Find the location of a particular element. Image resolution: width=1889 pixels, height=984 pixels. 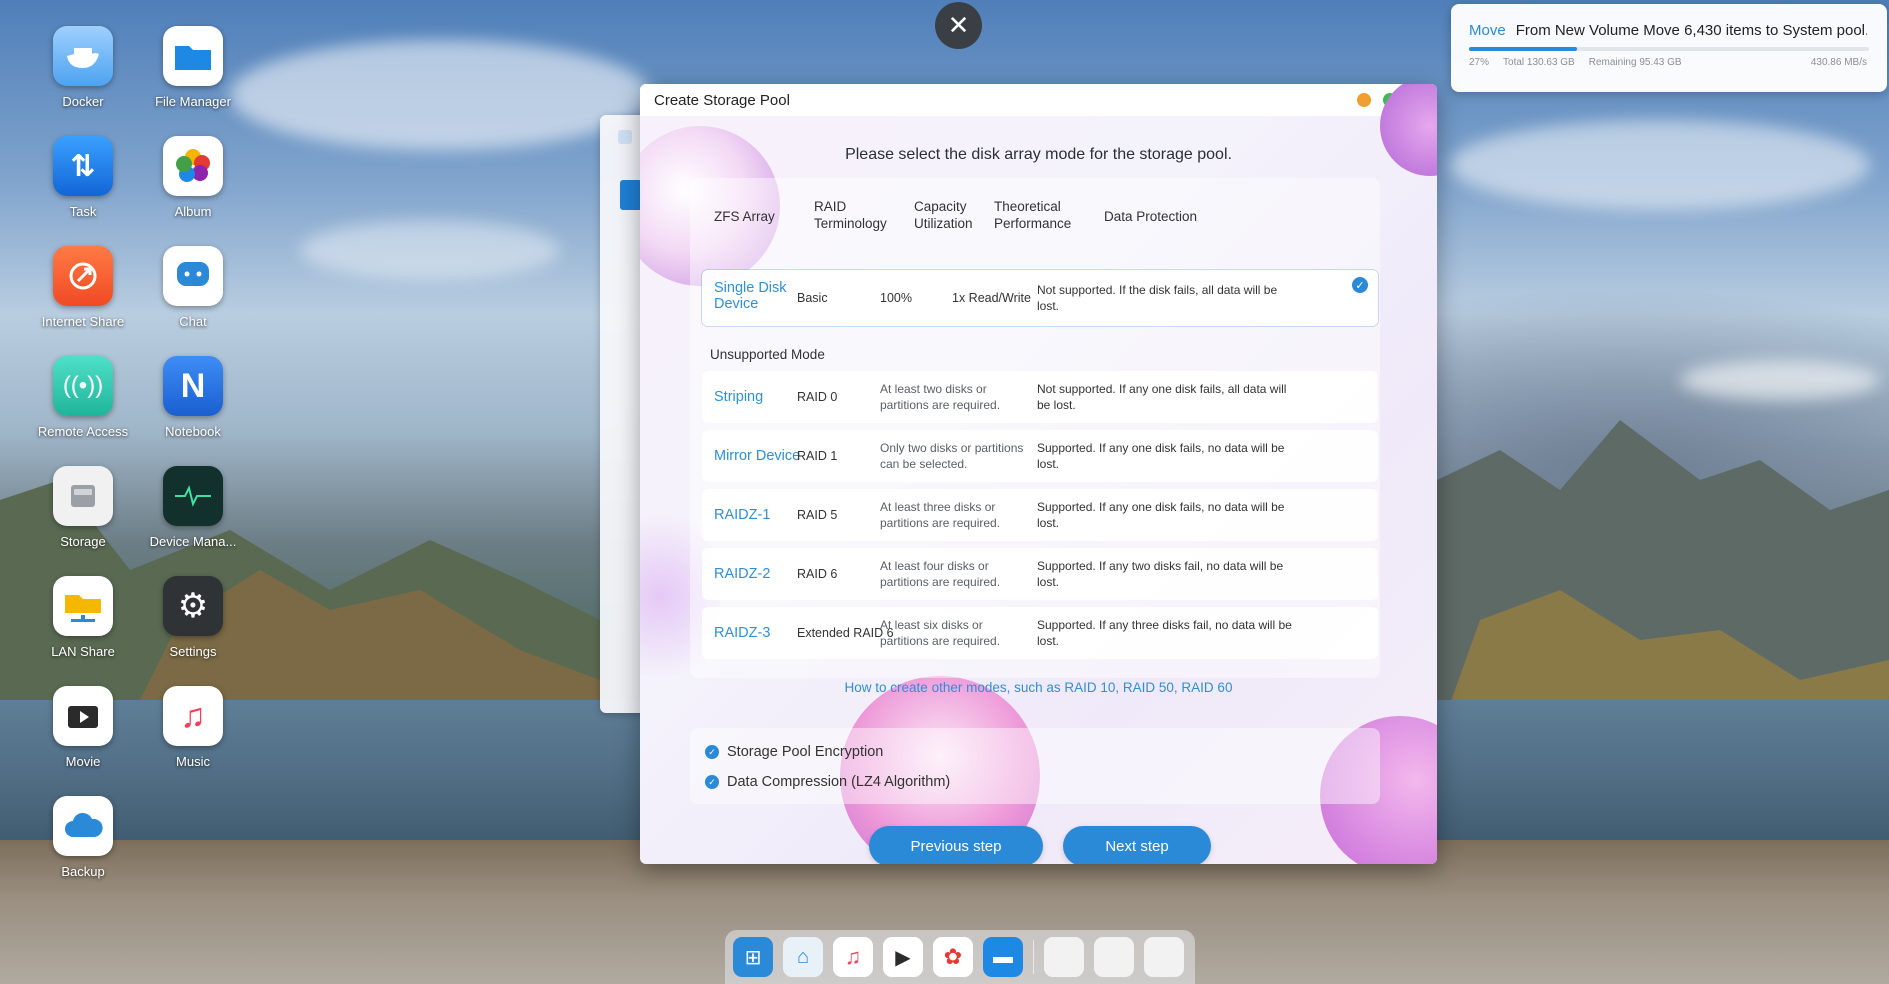

previous-step-button: Previous step is located at coordinates (956, 845).